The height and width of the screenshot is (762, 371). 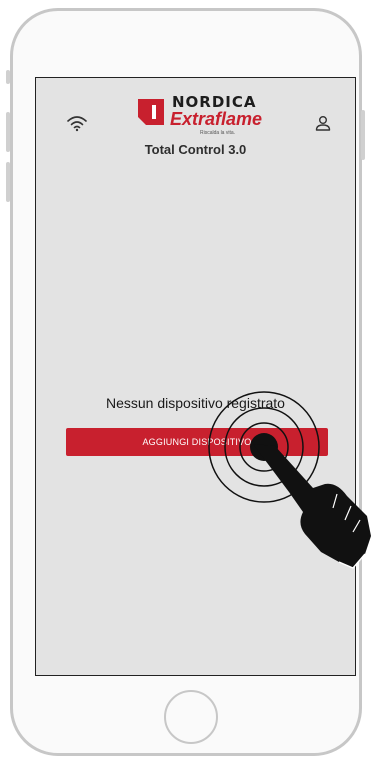 What do you see at coordinates (77, 123) in the screenshot?
I see `wifi-icon` at bounding box center [77, 123].